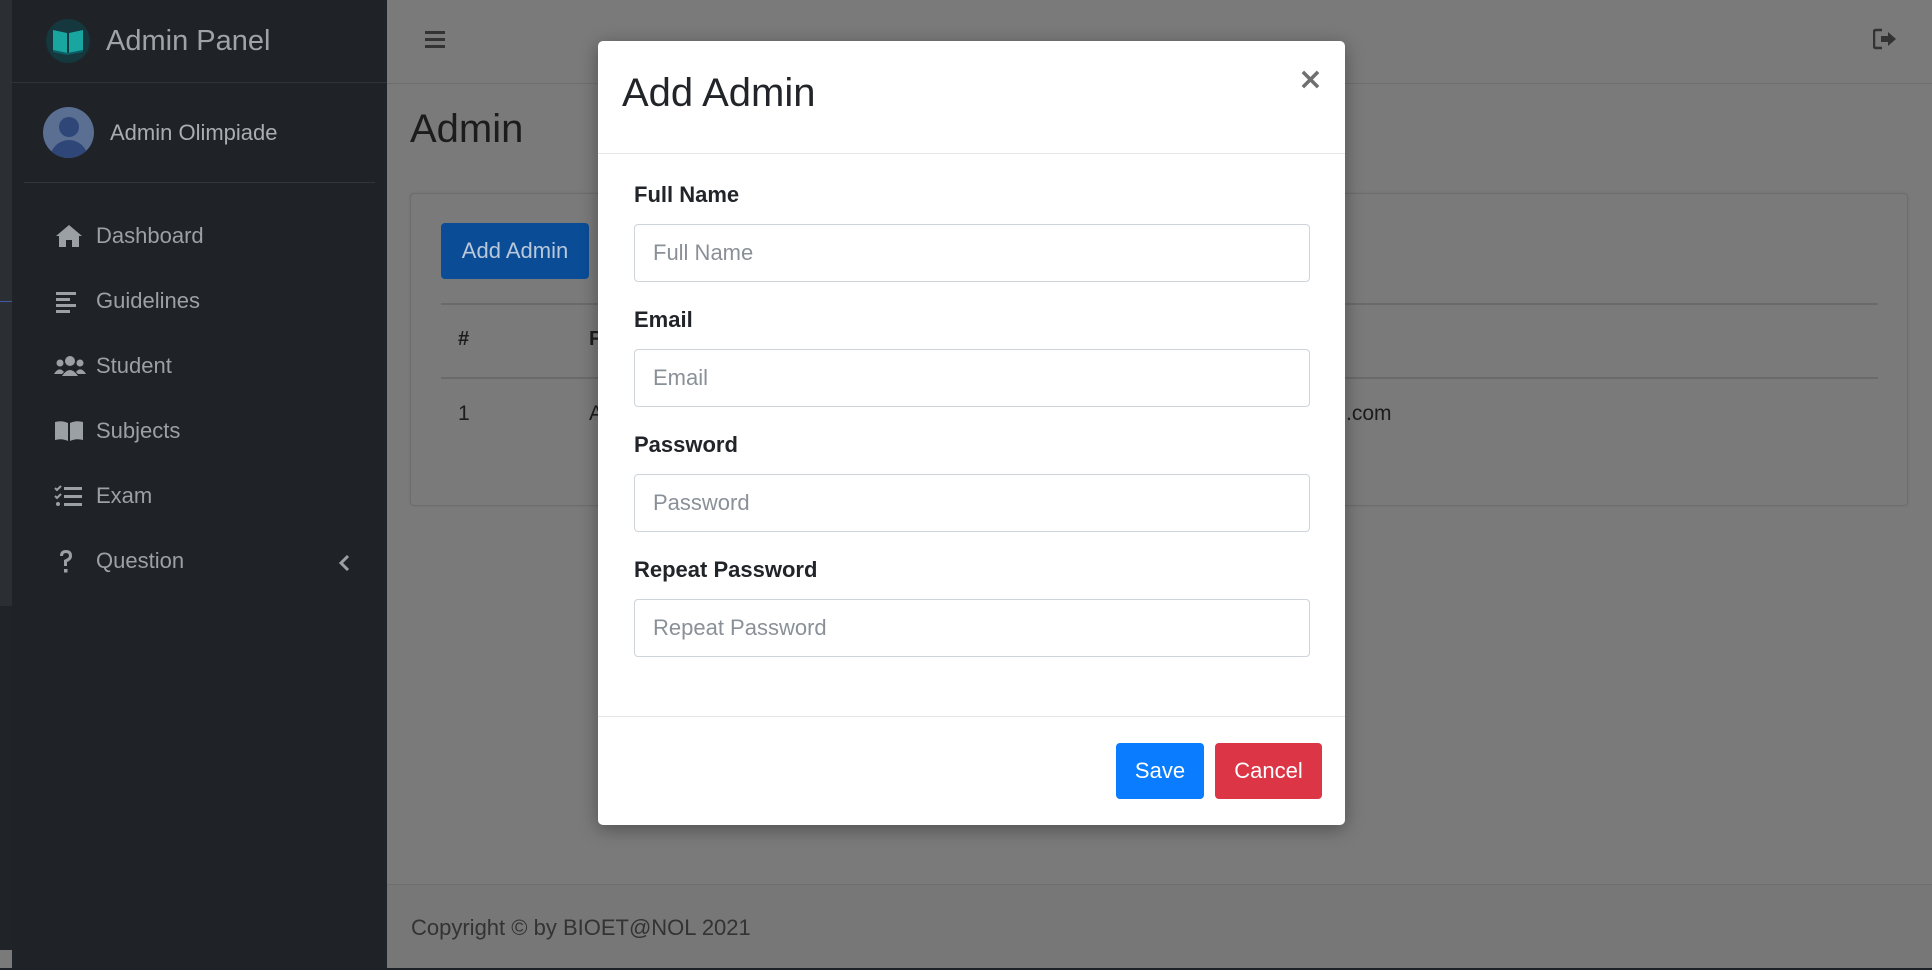 This screenshot has width=1932, height=970. What do you see at coordinates (971, 770) in the screenshot?
I see `modal-footer: Save Cancel` at bounding box center [971, 770].